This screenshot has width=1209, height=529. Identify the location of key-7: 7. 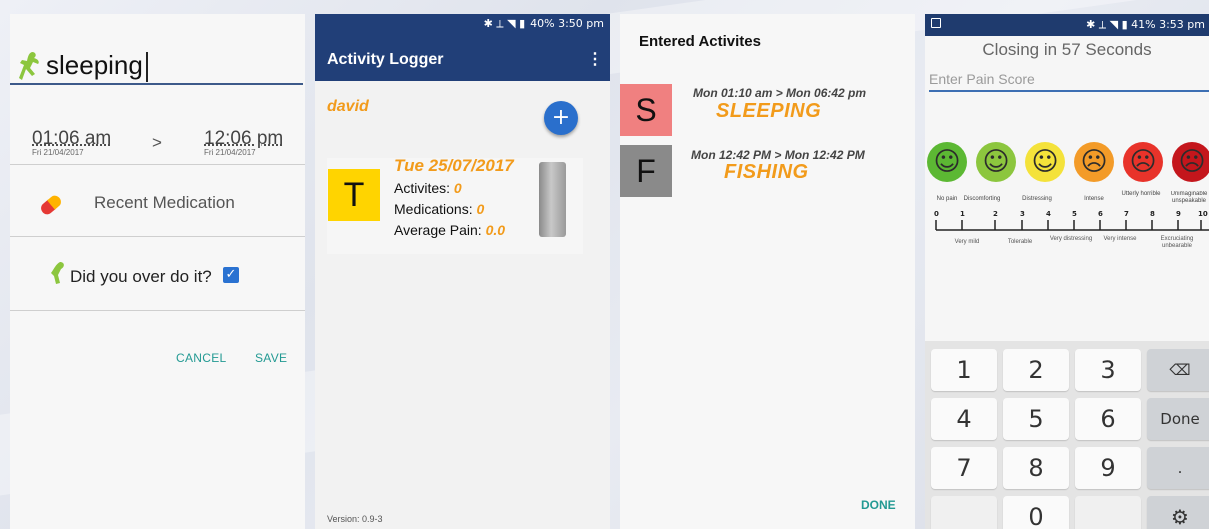
(964, 468).